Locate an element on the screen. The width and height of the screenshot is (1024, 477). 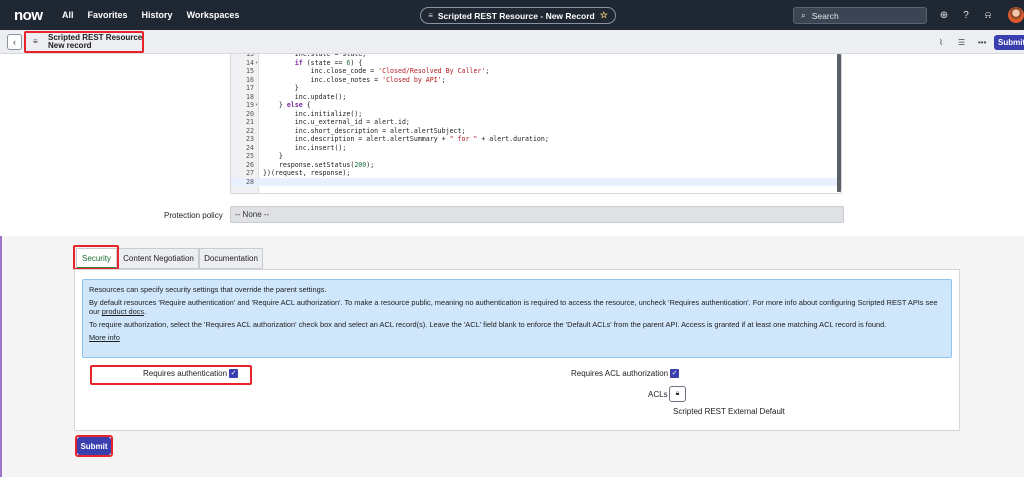
line-number: 18 is located at coordinates (250, 96).